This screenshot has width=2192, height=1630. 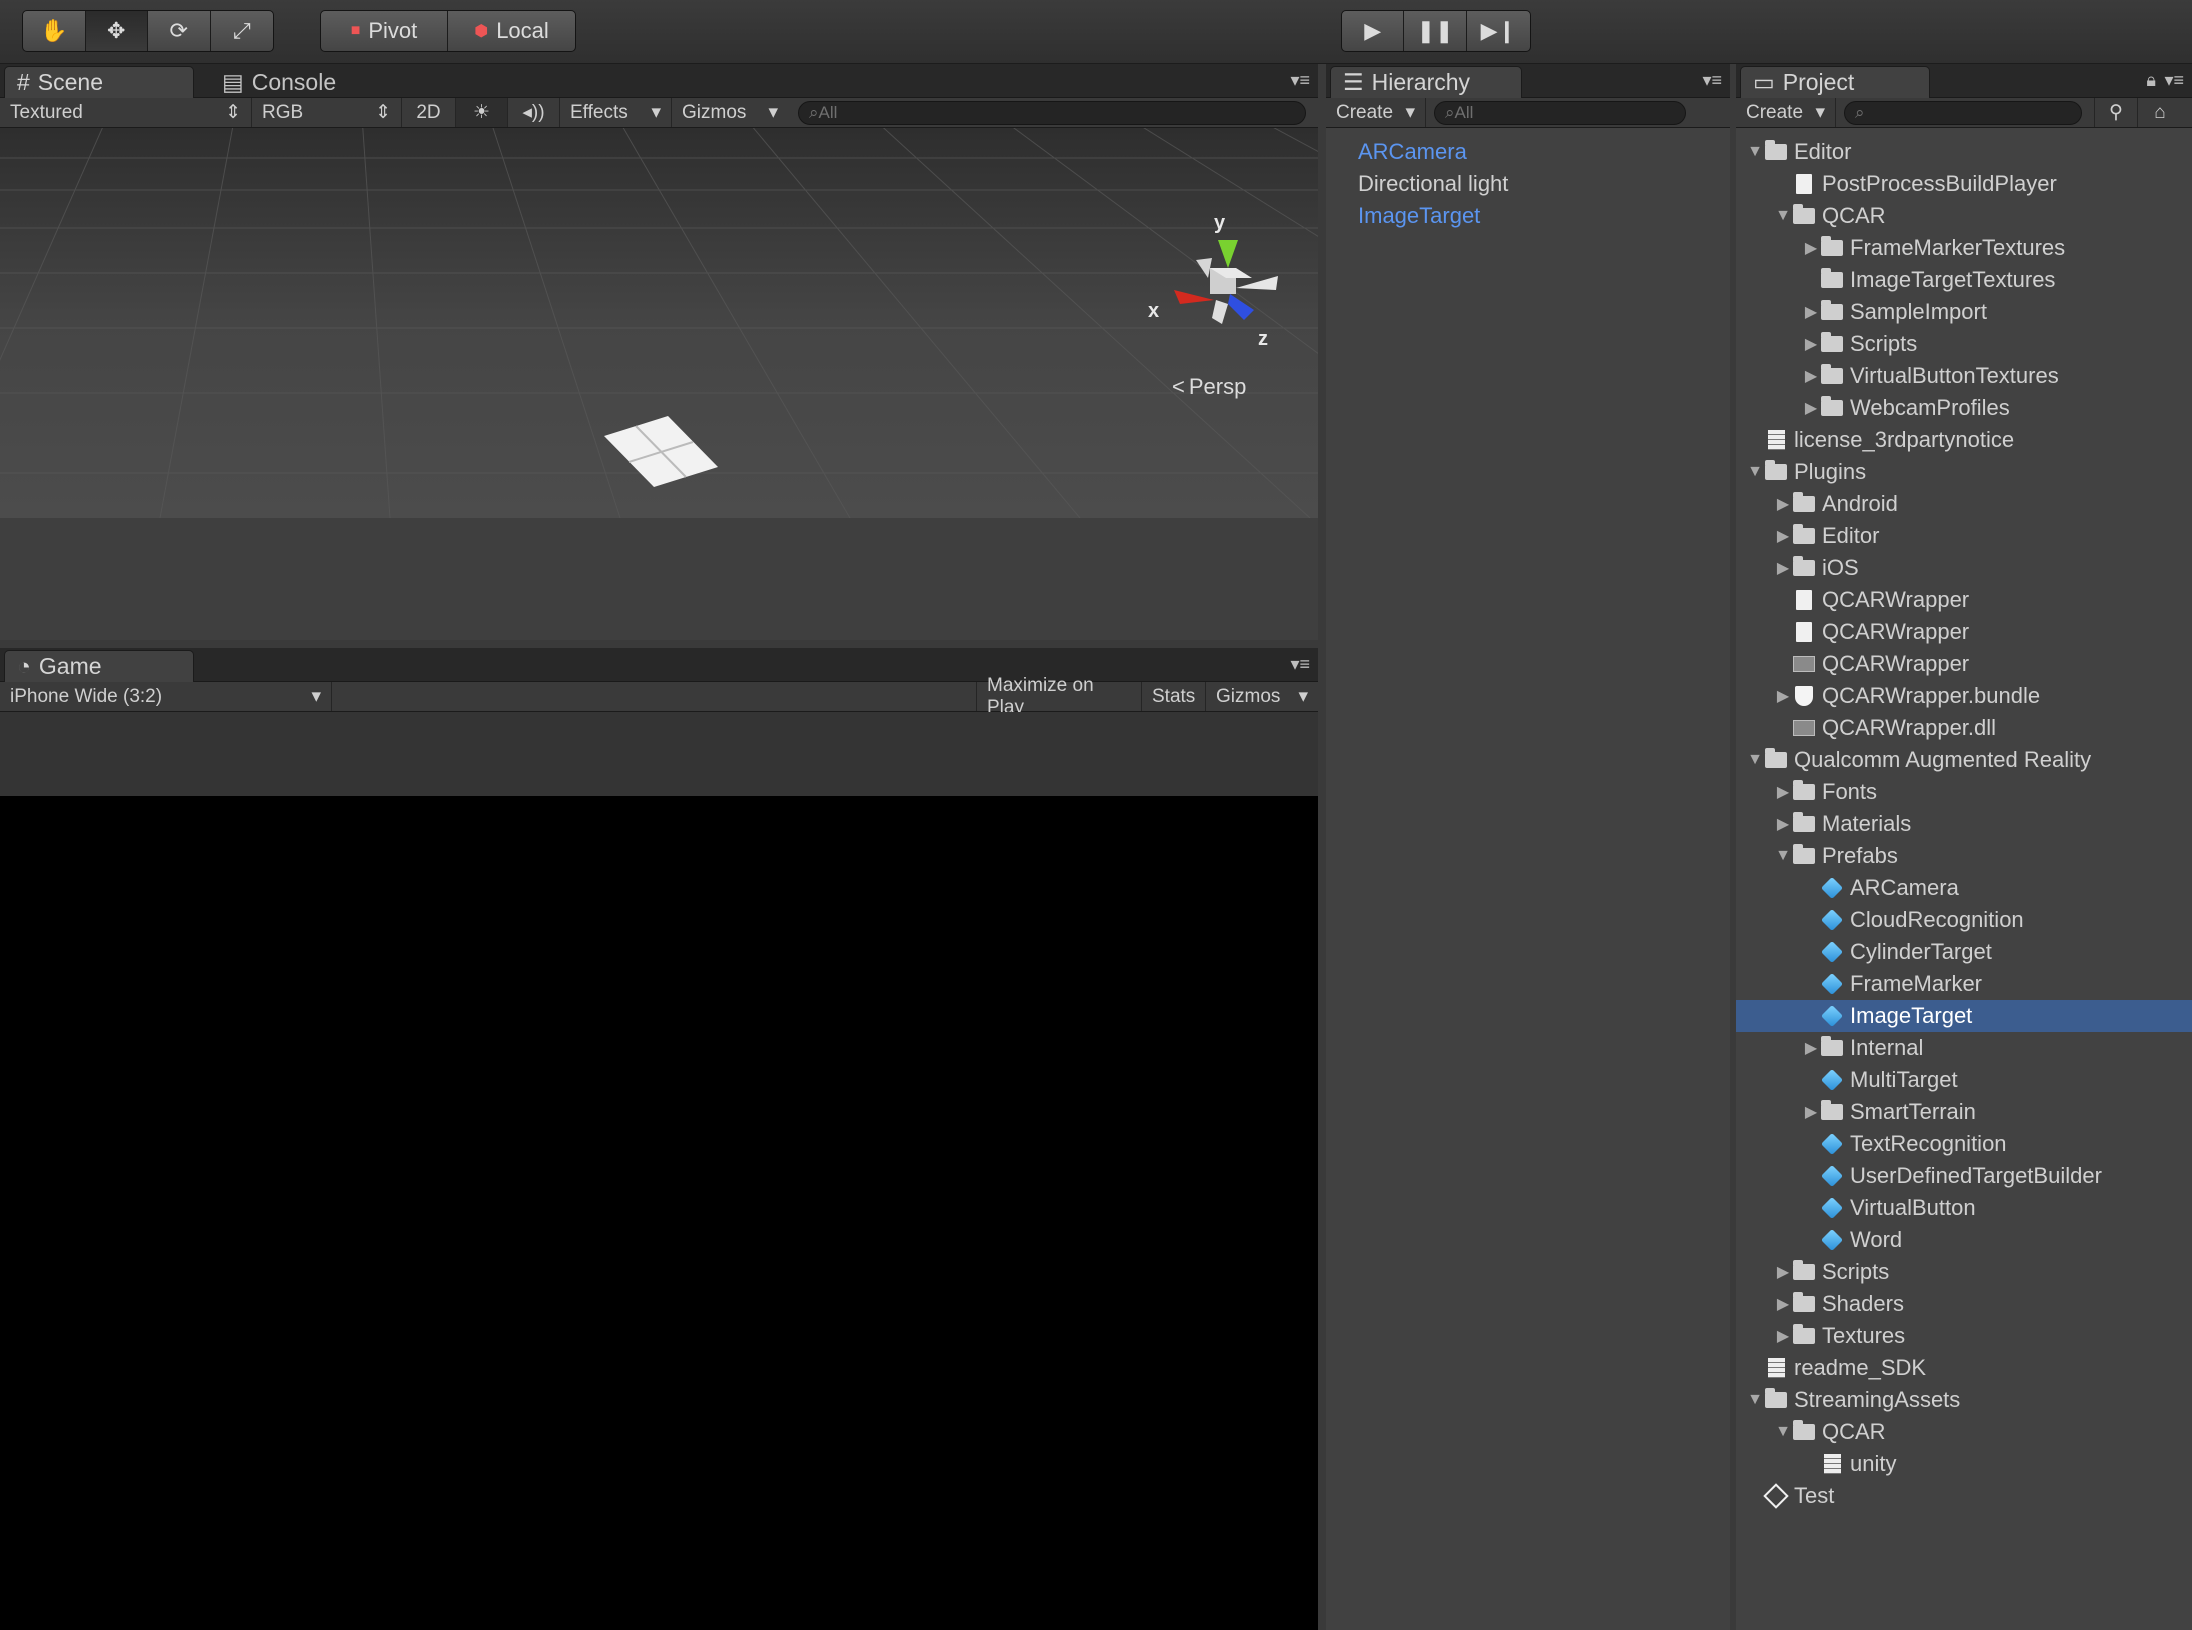 I want to click on project-item: ARCamera, so click(x=1964, y=888).